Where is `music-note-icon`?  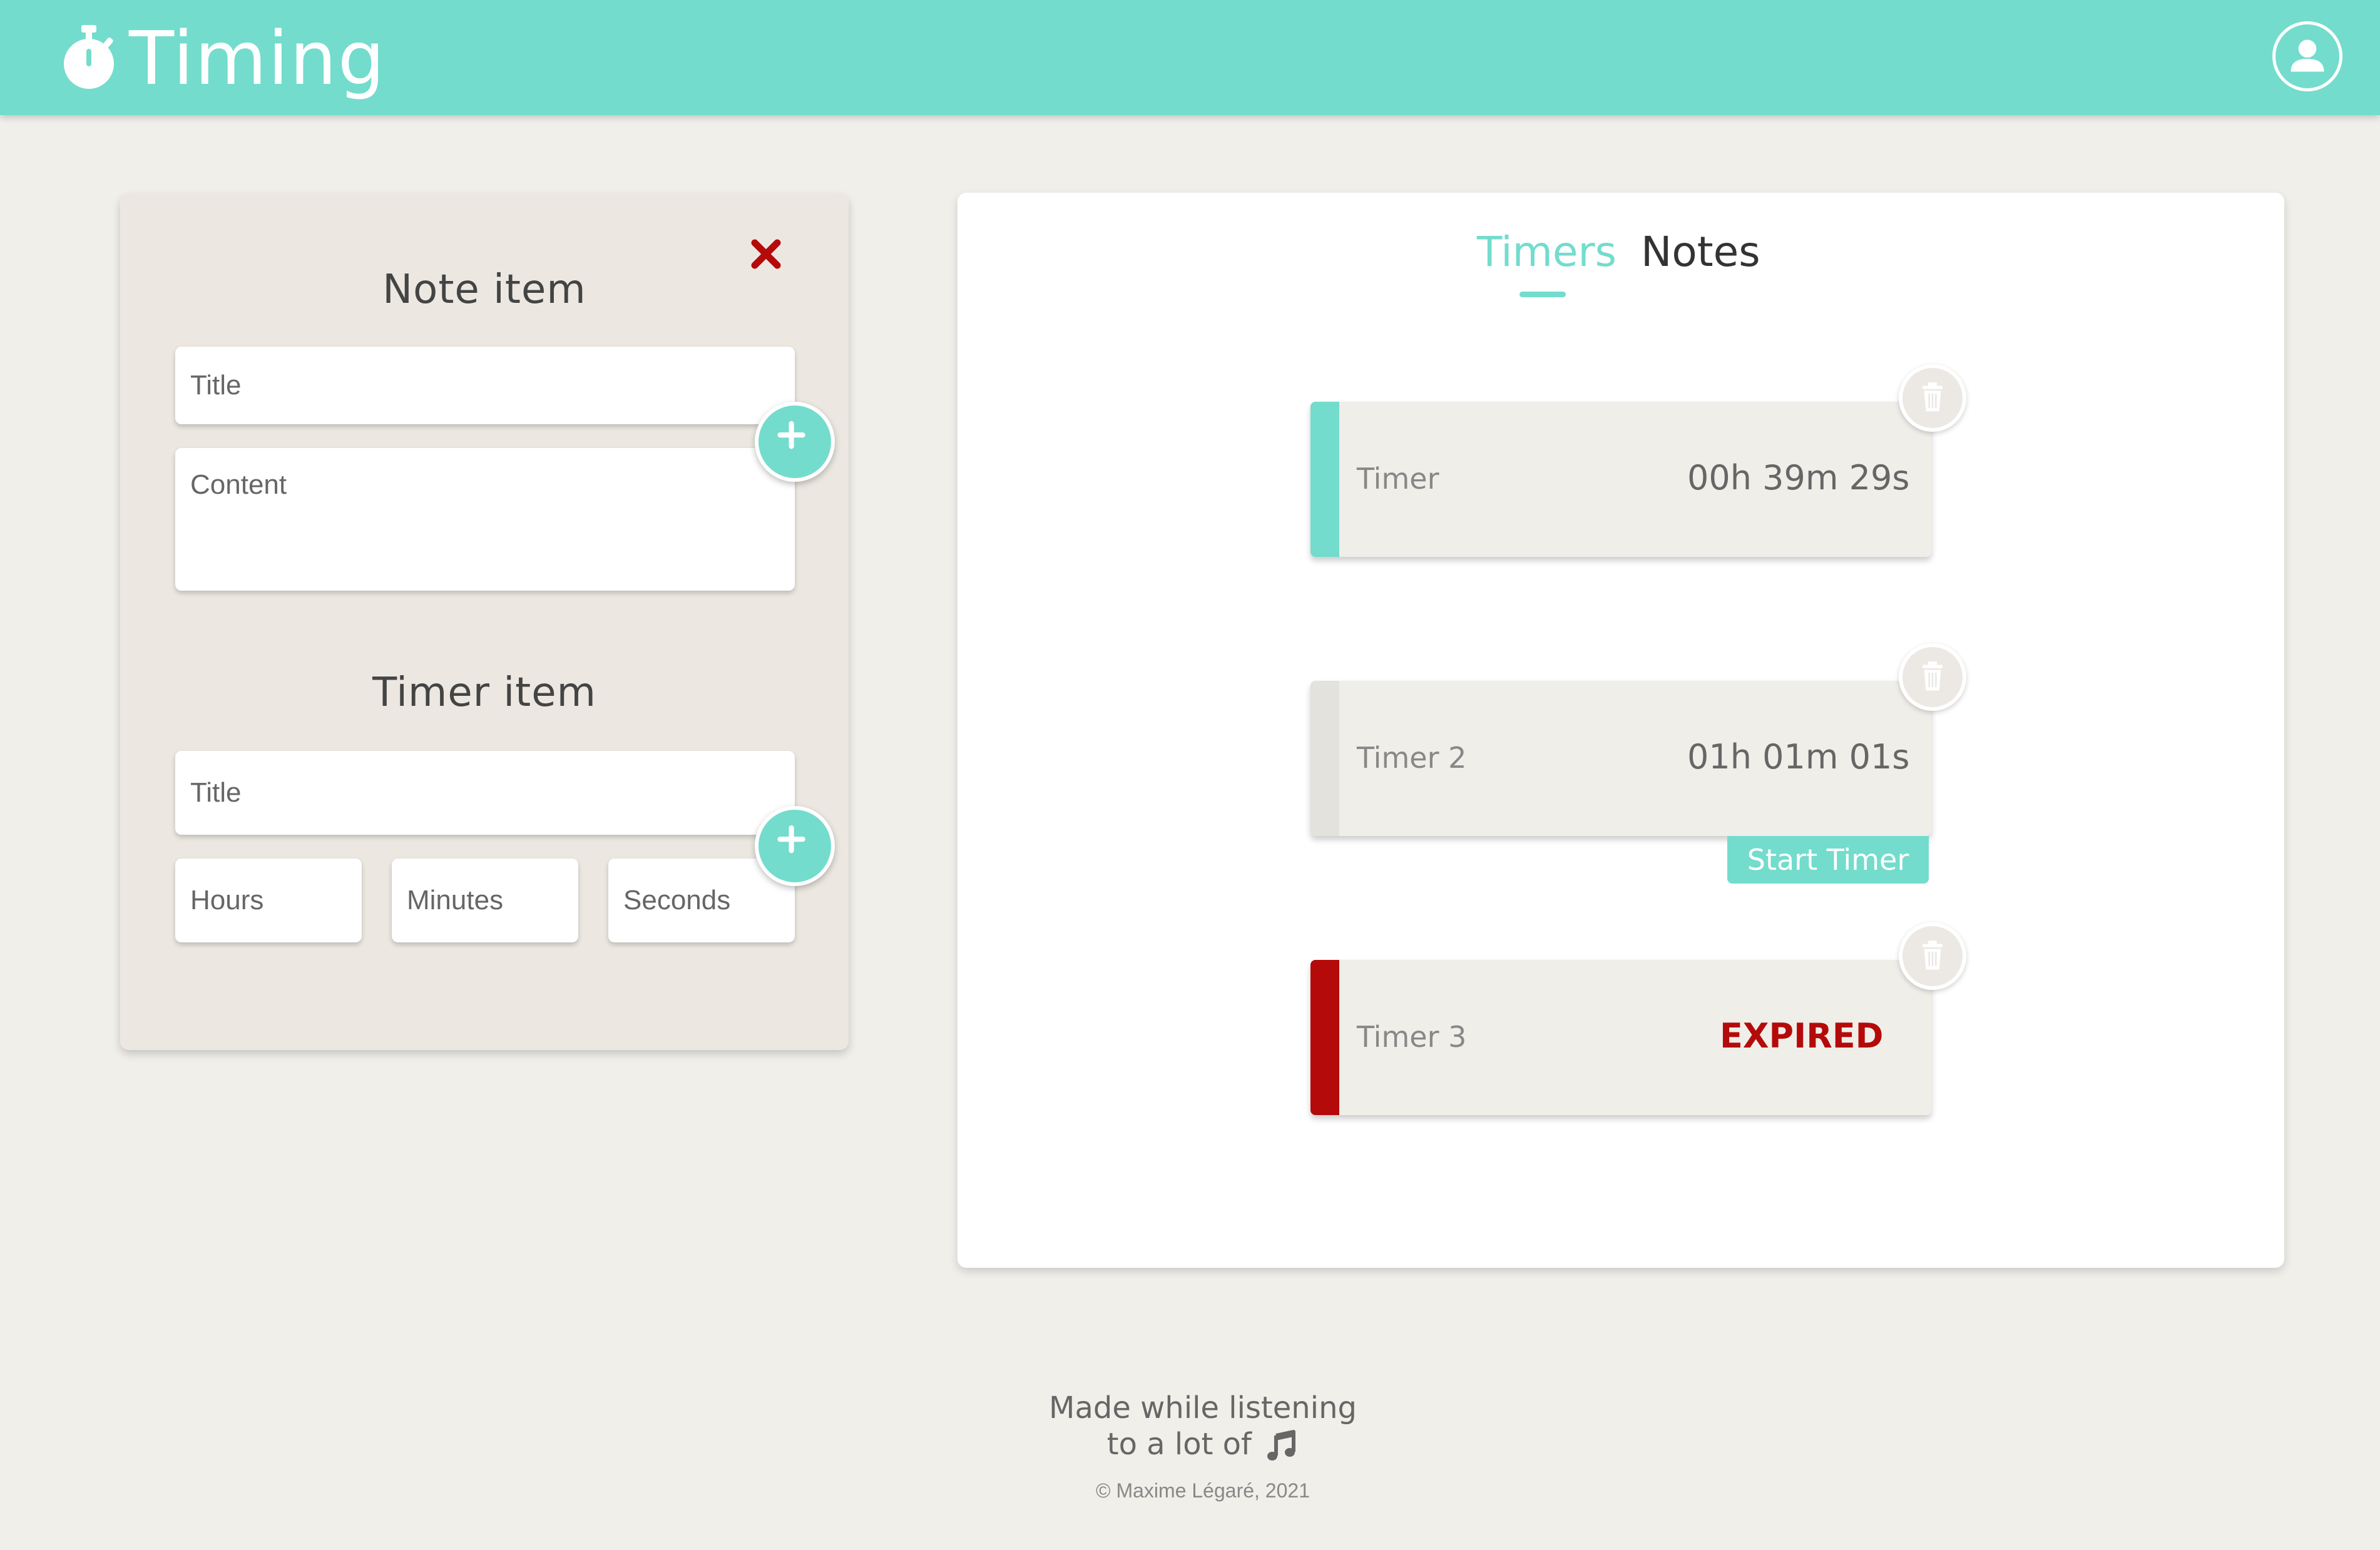 music-note-icon is located at coordinates (1282, 1445).